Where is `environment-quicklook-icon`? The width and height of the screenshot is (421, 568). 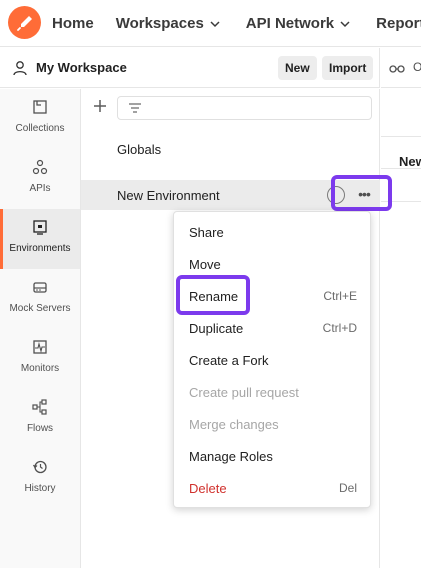 environment-quicklook-icon is located at coordinates (397, 69).